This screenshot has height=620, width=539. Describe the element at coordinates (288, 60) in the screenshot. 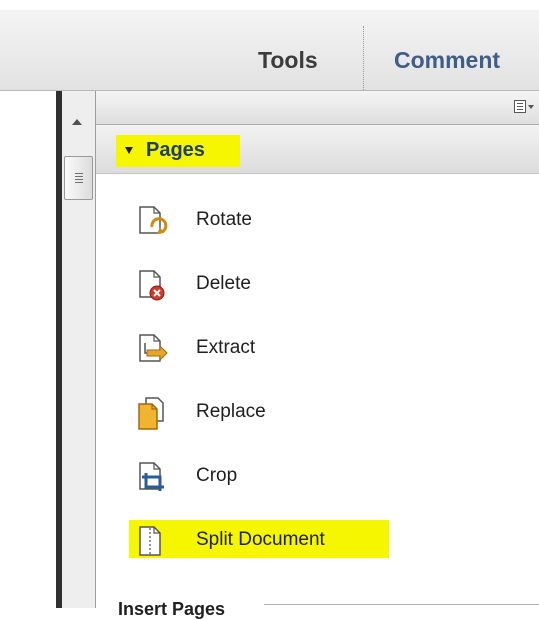

I see `tools-button: Tools` at that location.